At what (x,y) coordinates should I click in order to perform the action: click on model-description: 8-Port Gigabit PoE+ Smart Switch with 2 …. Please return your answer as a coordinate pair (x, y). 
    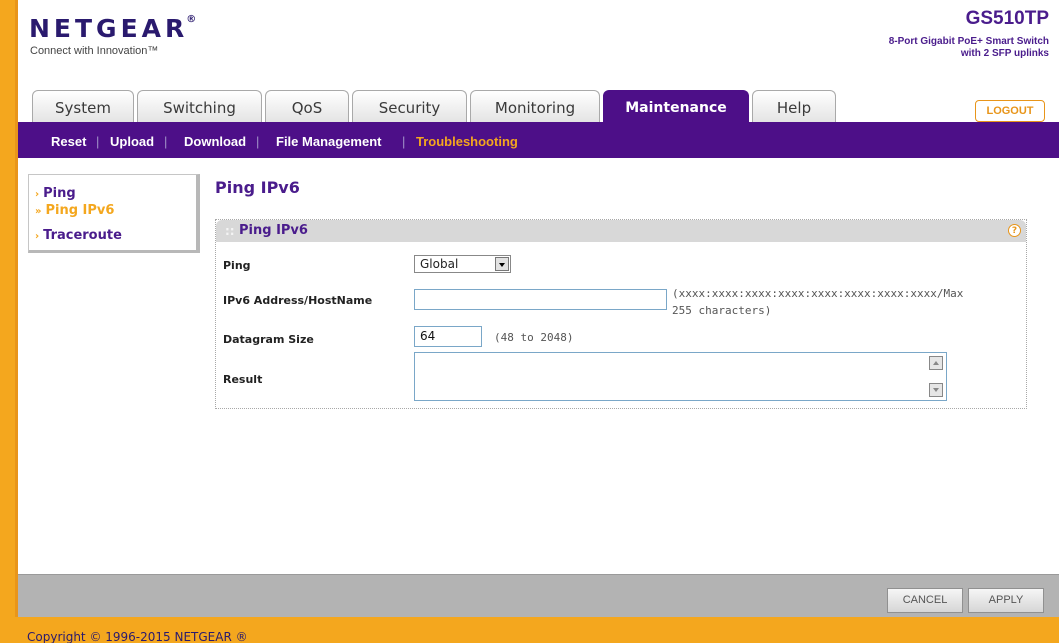
    Looking at the image, I should click on (968, 47).